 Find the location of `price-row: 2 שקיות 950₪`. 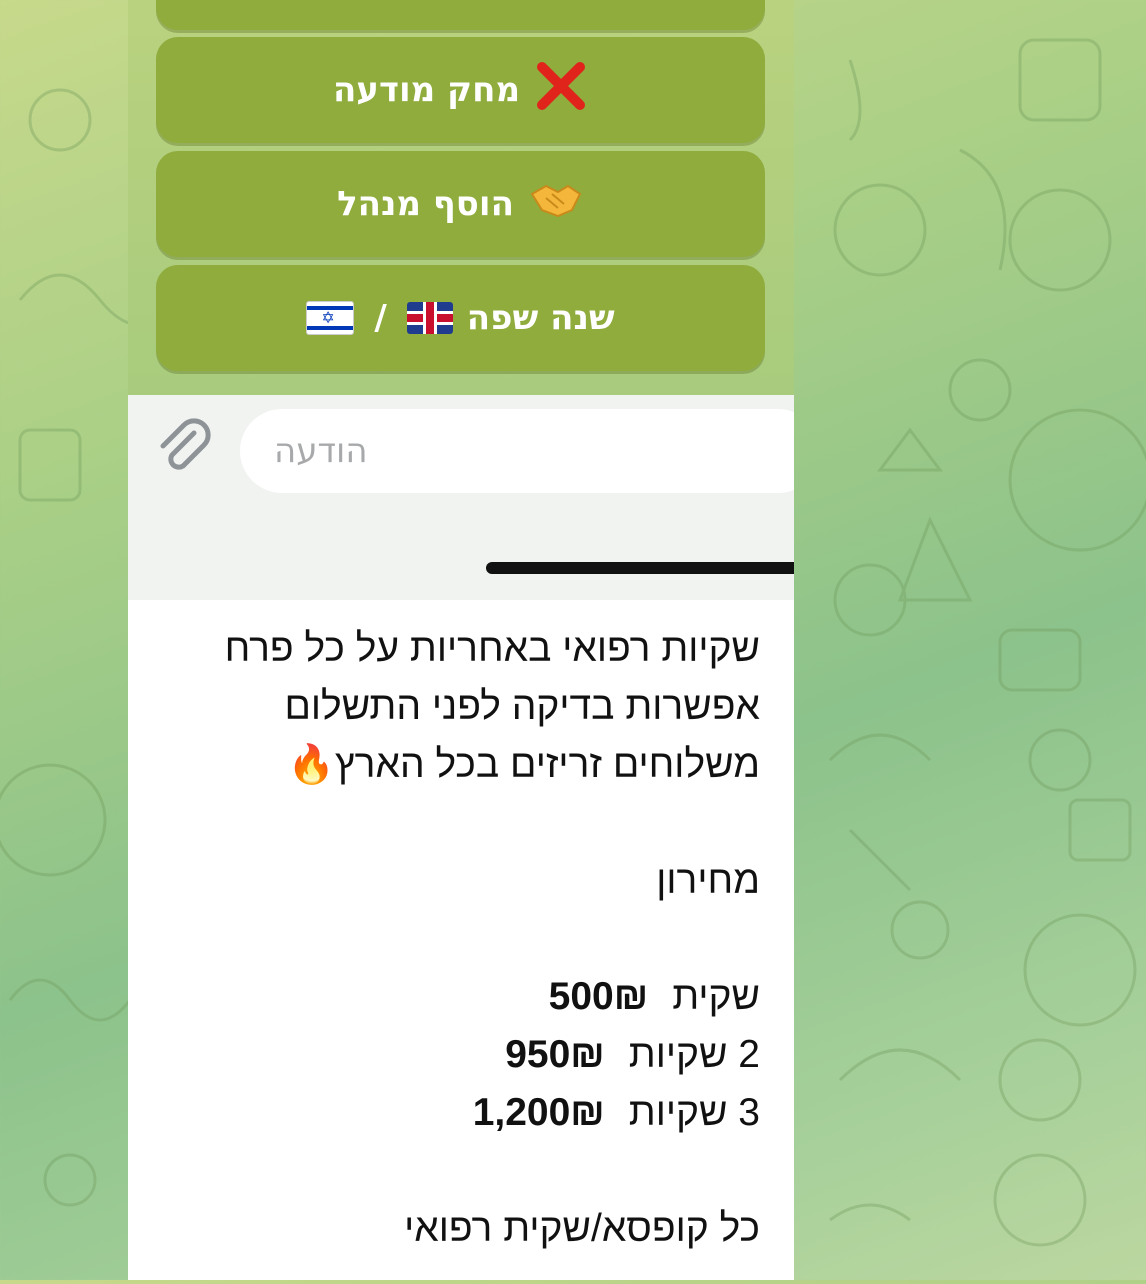

price-row: 2 שקיות 950₪ is located at coordinates (460, 1055).